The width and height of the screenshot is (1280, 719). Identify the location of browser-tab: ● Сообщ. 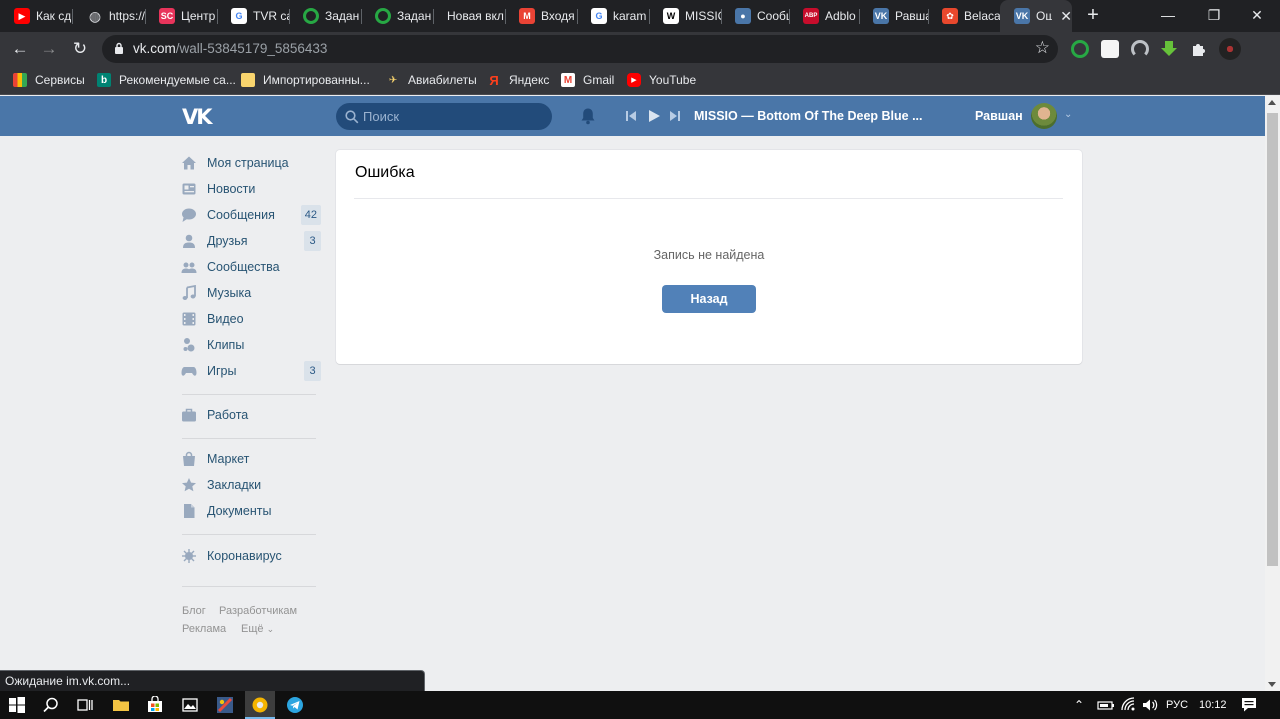
(755, 16).